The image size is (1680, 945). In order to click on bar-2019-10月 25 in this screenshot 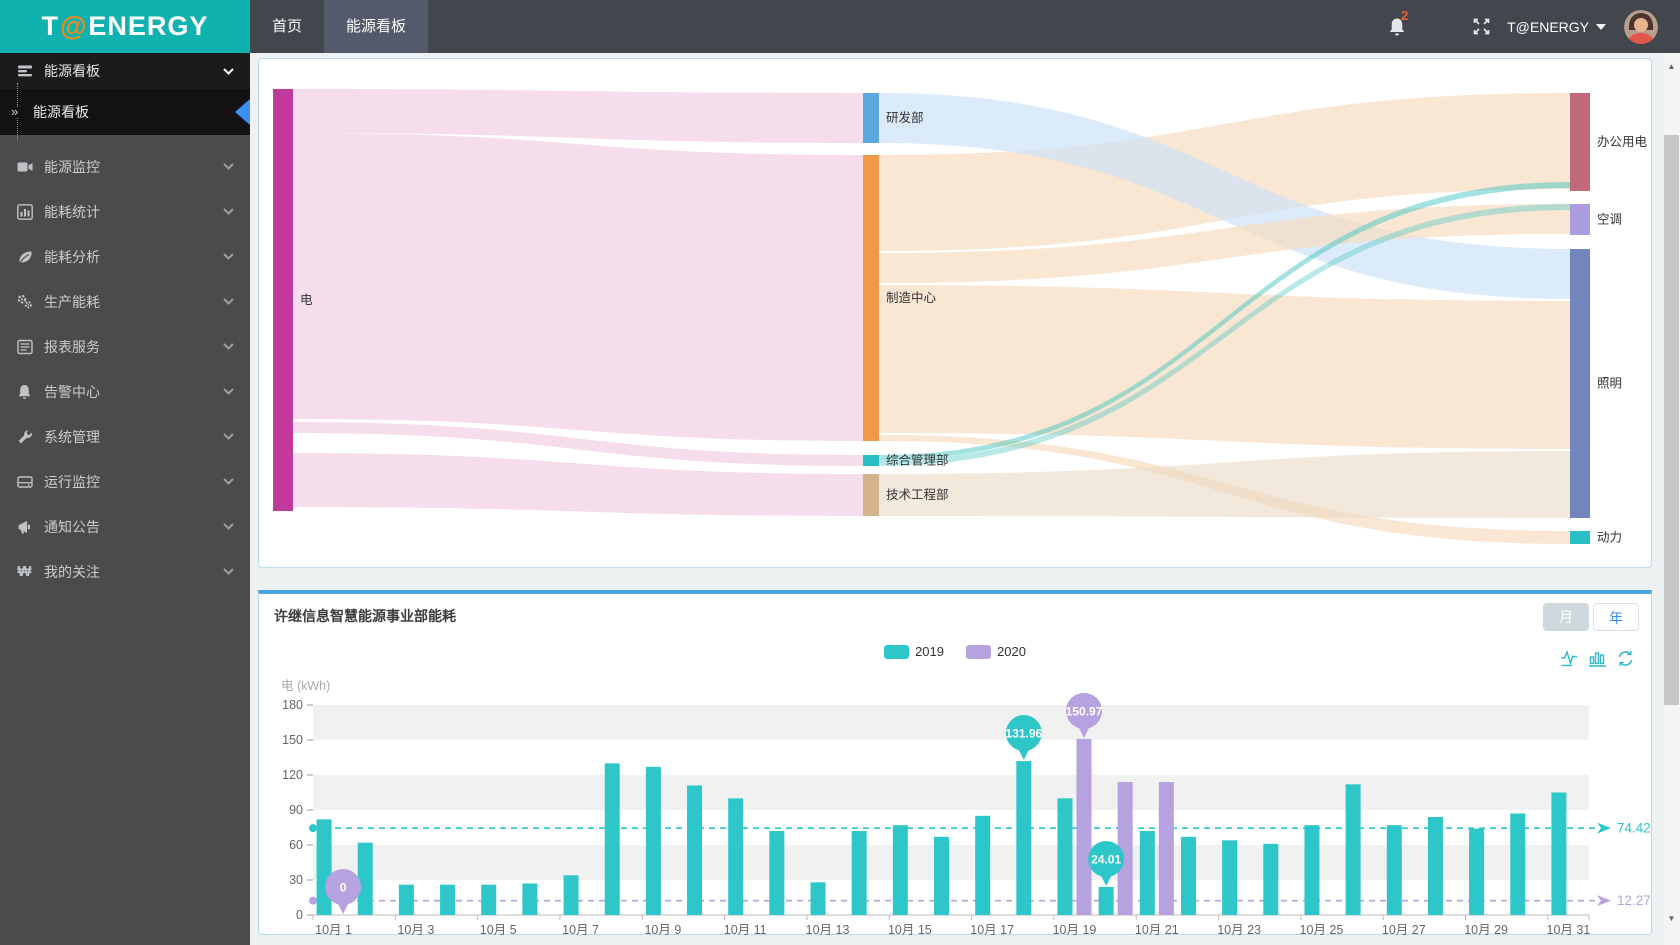, I will do `click(1312, 870)`.